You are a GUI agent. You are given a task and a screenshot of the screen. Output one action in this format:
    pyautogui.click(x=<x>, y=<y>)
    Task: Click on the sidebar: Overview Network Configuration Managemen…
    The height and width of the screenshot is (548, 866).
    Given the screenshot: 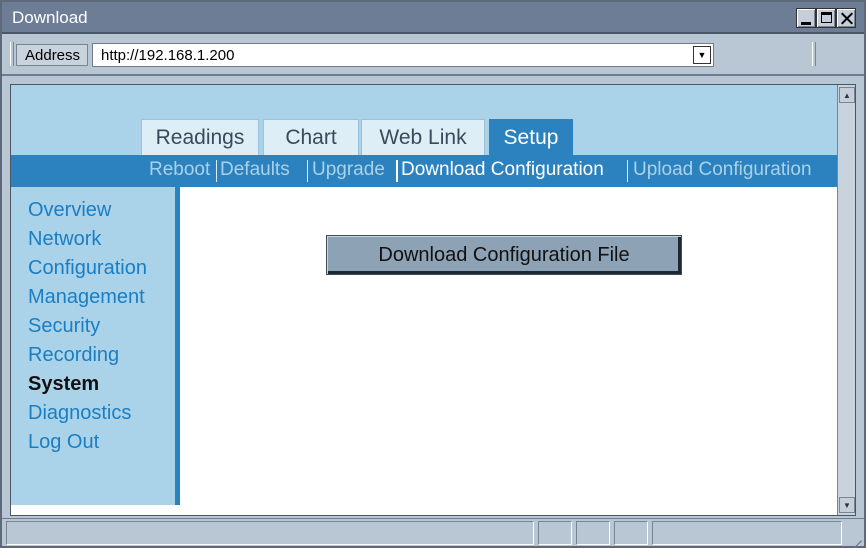 What is the action you would take?
    pyautogui.click(x=95, y=346)
    